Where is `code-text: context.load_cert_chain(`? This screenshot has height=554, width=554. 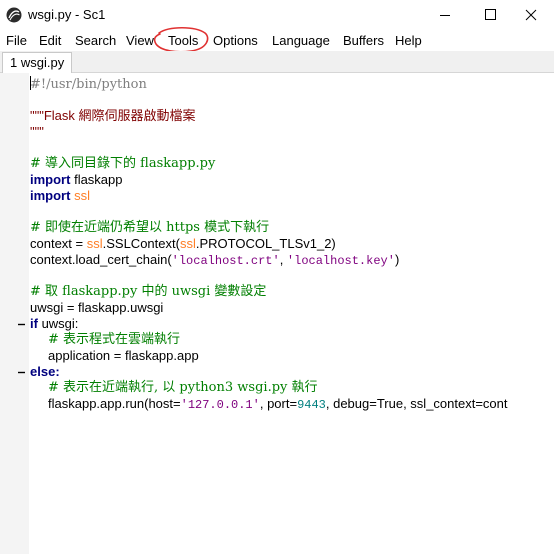 code-text: context.load_cert_chain( is located at coordinates (101, 259).